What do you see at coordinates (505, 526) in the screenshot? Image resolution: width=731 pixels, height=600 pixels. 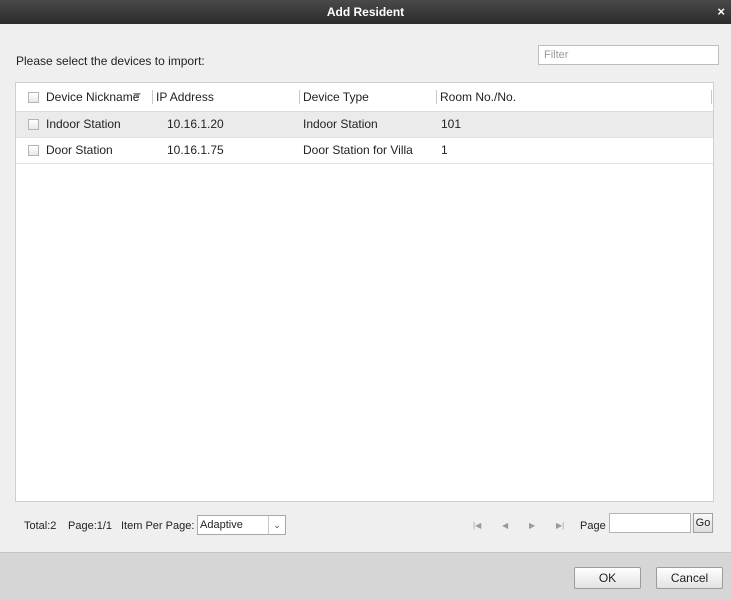 I see `prev-page-icon: ◀` at bounding box center [505, 526].